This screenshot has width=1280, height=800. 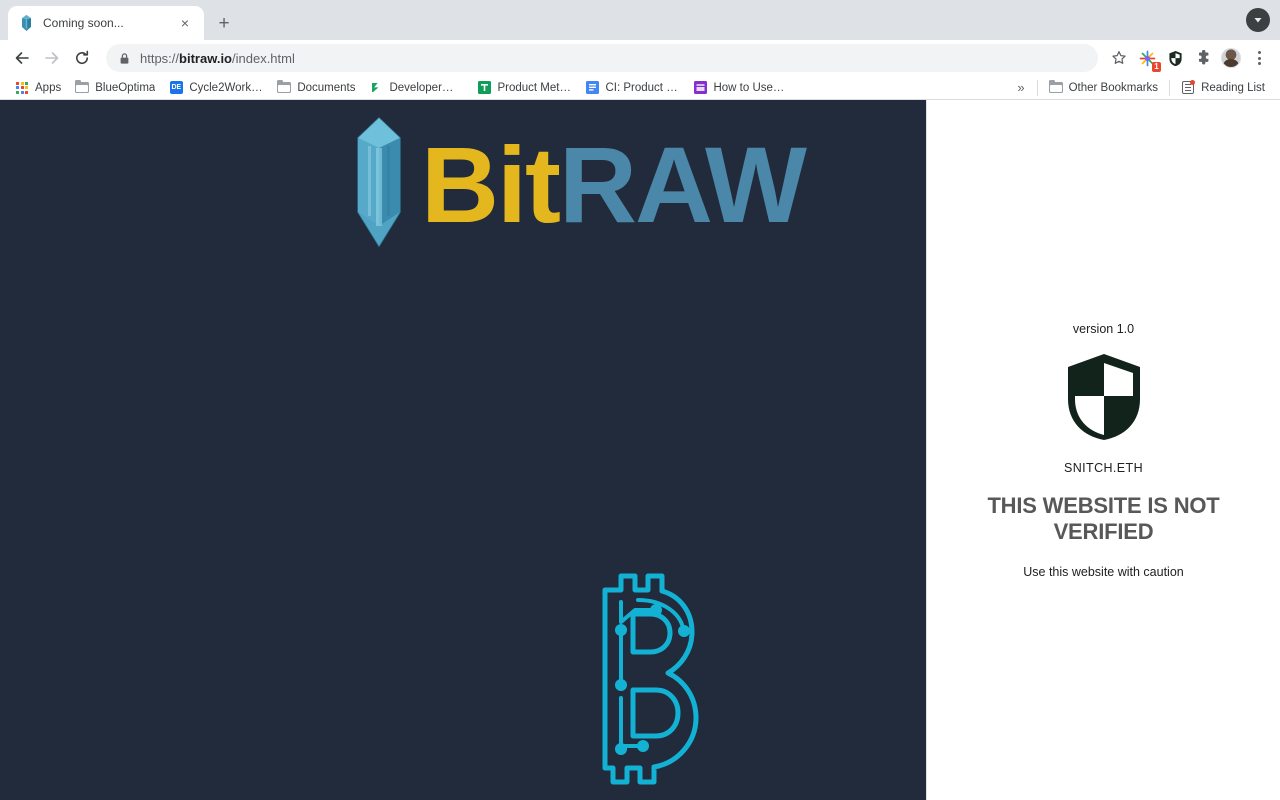 I want to click on lock-icon, so click(x=124, y=58).